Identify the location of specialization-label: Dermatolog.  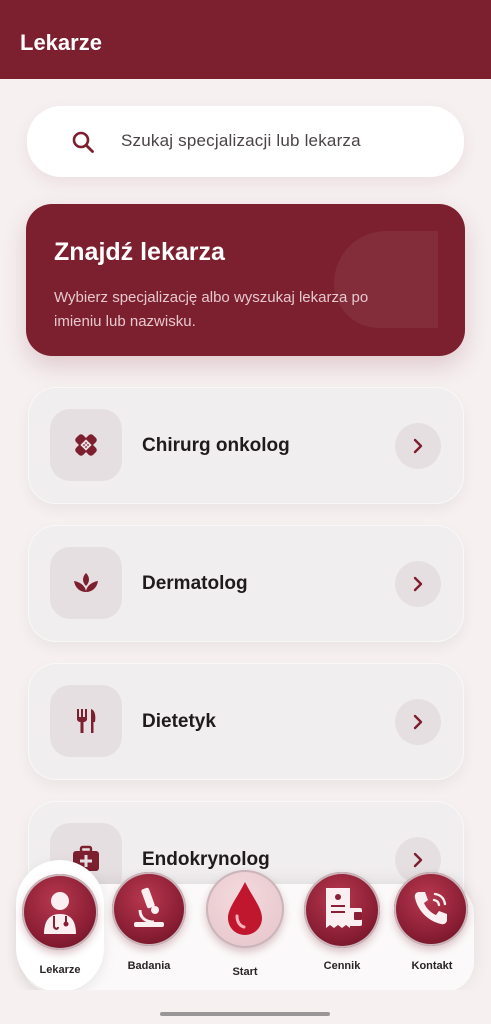
(195, 583).